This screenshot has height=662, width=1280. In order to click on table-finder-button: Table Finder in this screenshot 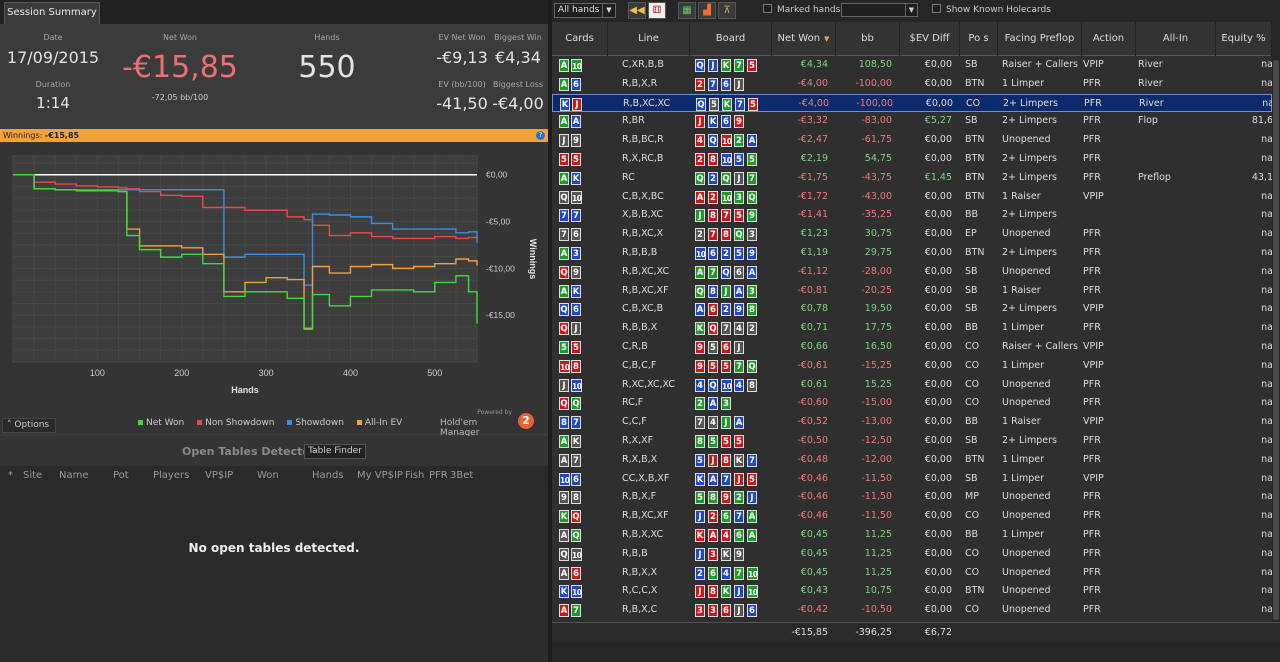, I will do `click(335, 451)`.